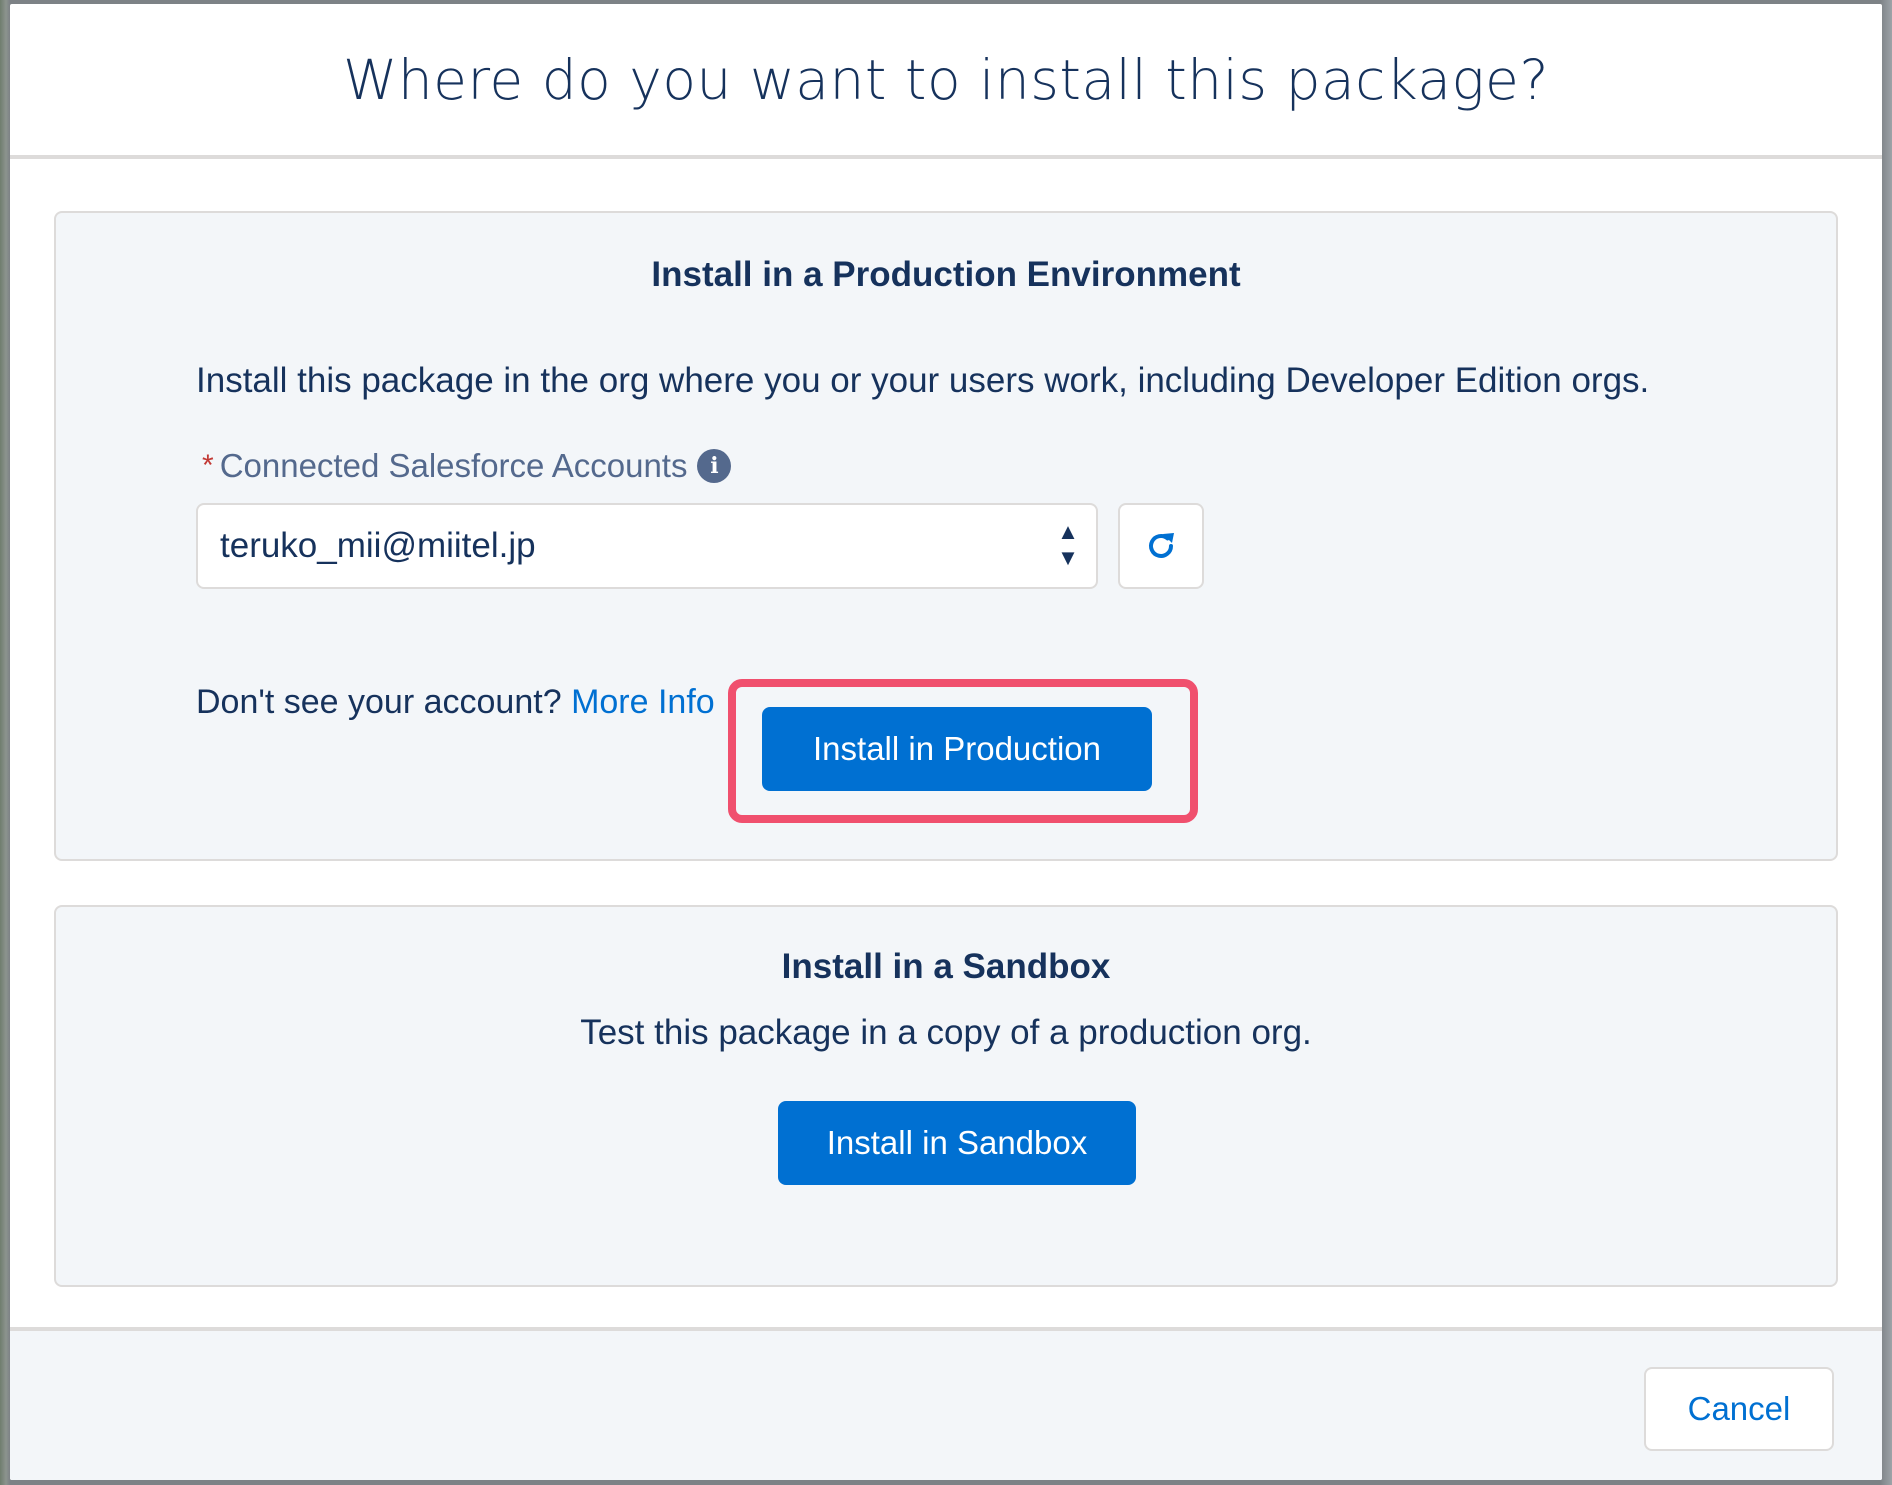  I want to click on refresh-accounts-button, so click(1161, 546).